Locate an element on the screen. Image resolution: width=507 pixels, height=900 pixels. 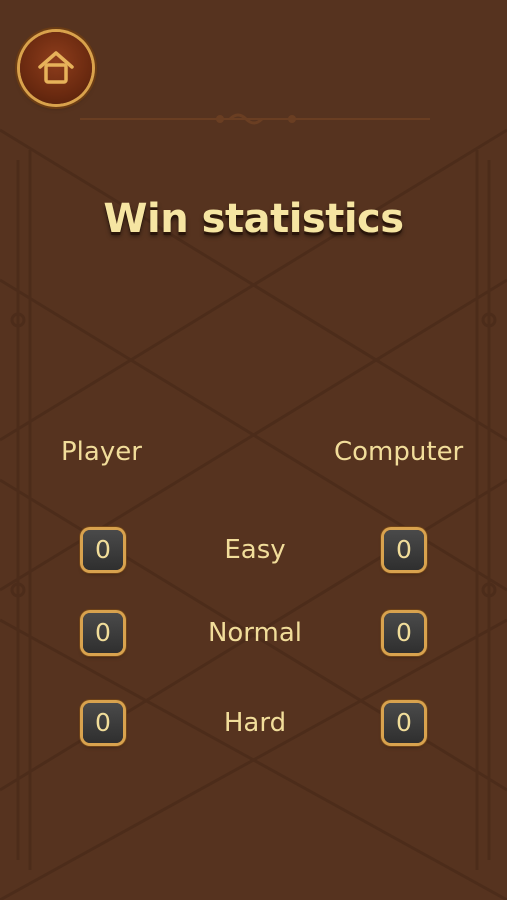
difficulty-label-hard: Hard is located at coordinates (255, 723).